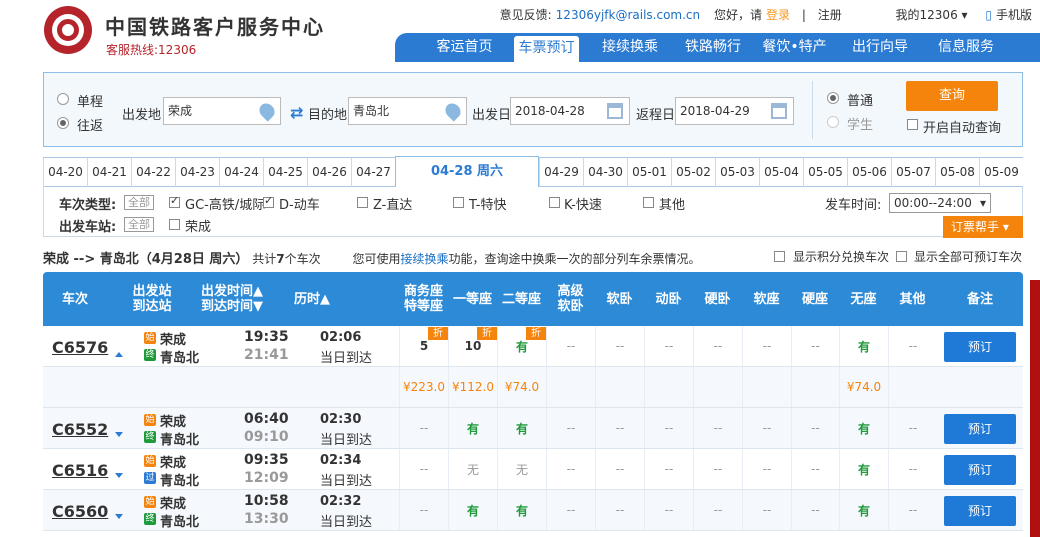 The image size is (1040, 537). I want to click on normal-radio, so click(833, 98).